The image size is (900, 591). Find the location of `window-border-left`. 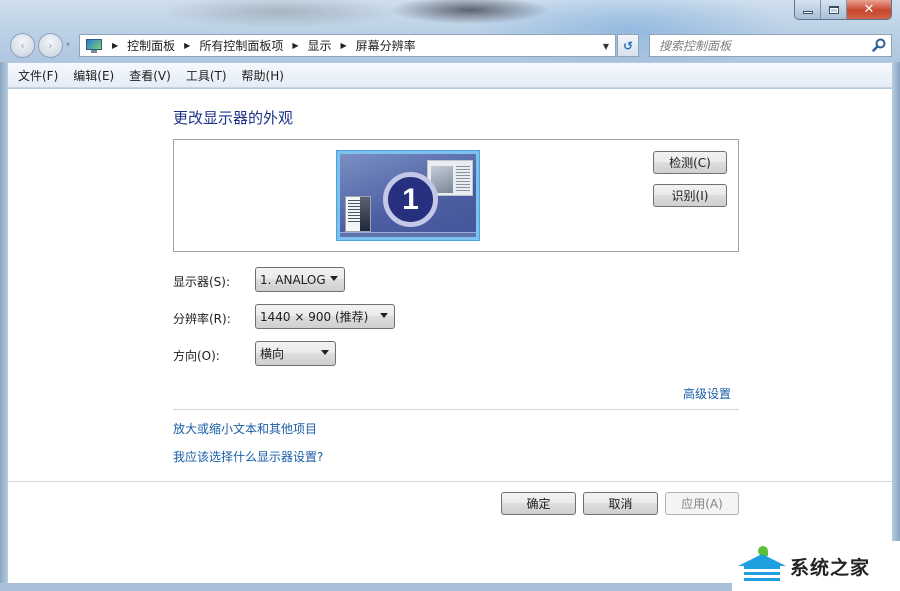

window-border-left is located at coordinates (4, 326).